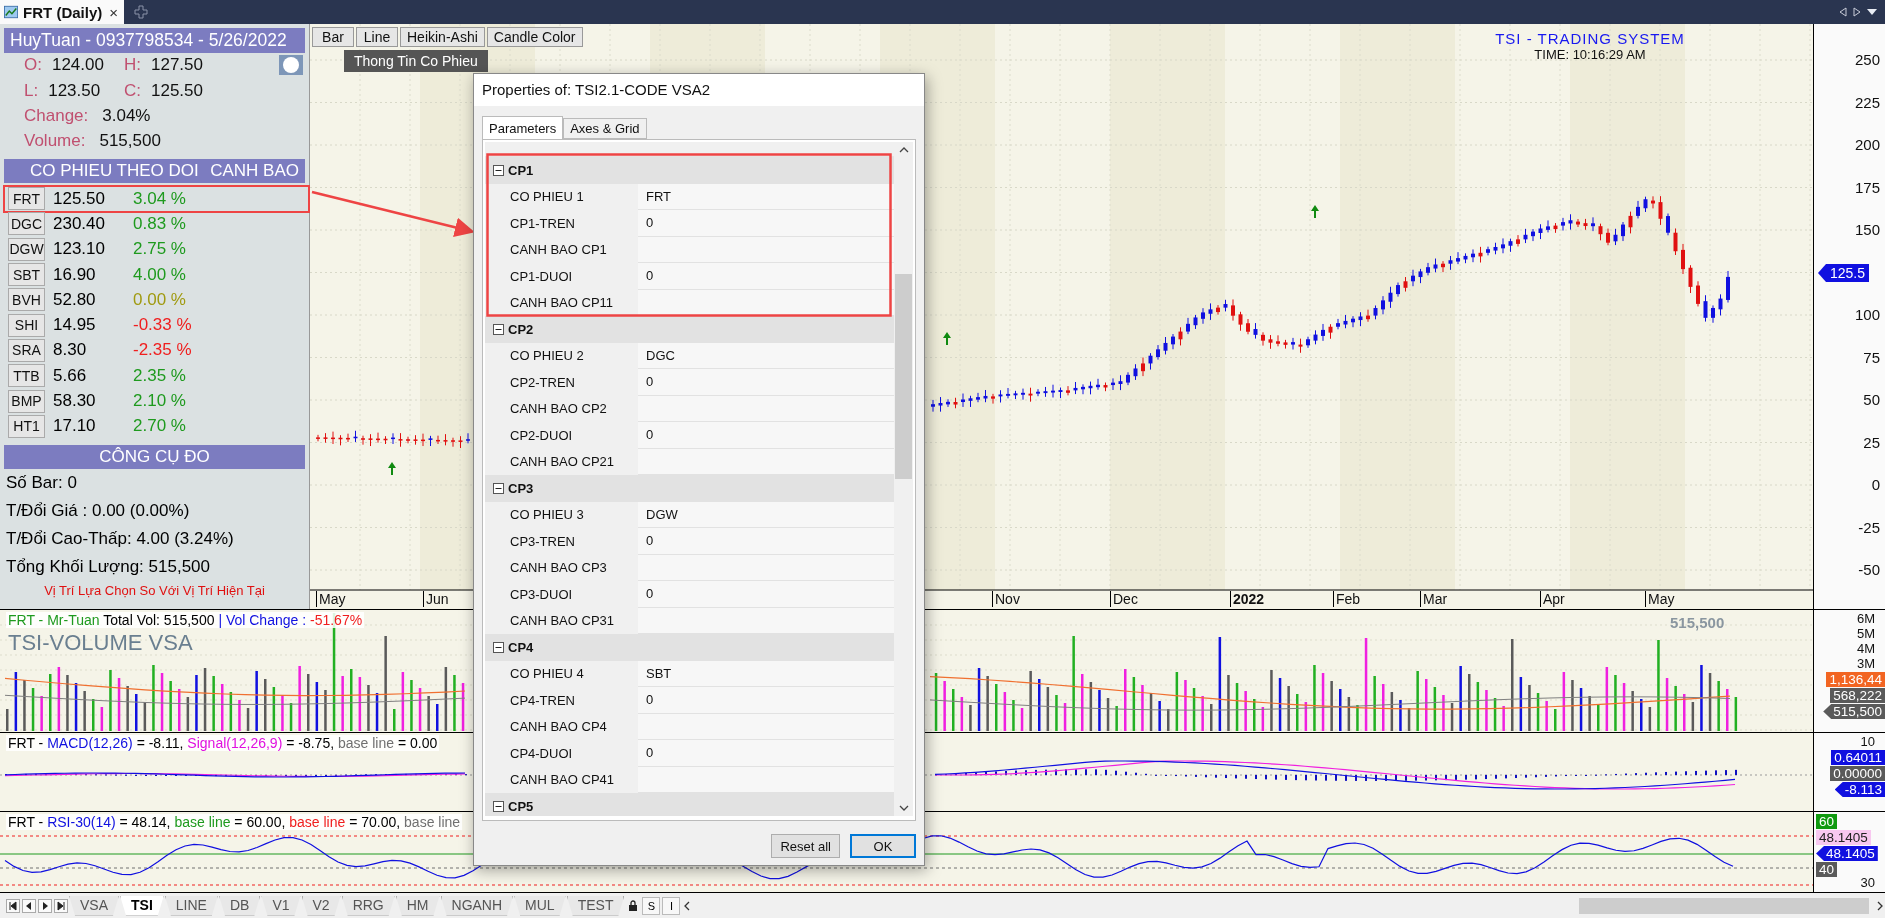 This screenshot has width=1885, height=918. What do you see at coordinates (1844, 273) in the screenshot?
I see `last-price-marker: 125.5` at bounding box center [1844, 273].